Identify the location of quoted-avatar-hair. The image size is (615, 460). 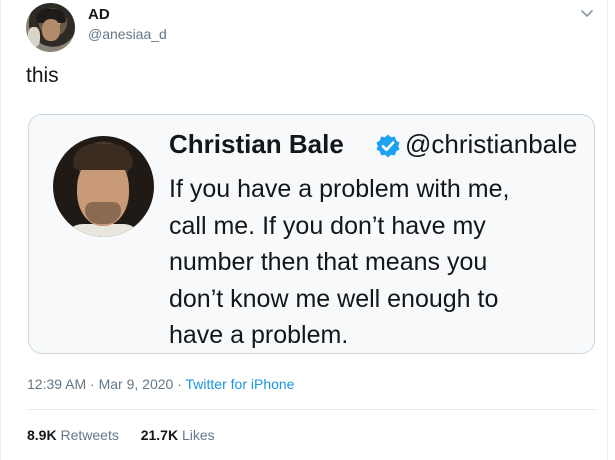
(103, 157).